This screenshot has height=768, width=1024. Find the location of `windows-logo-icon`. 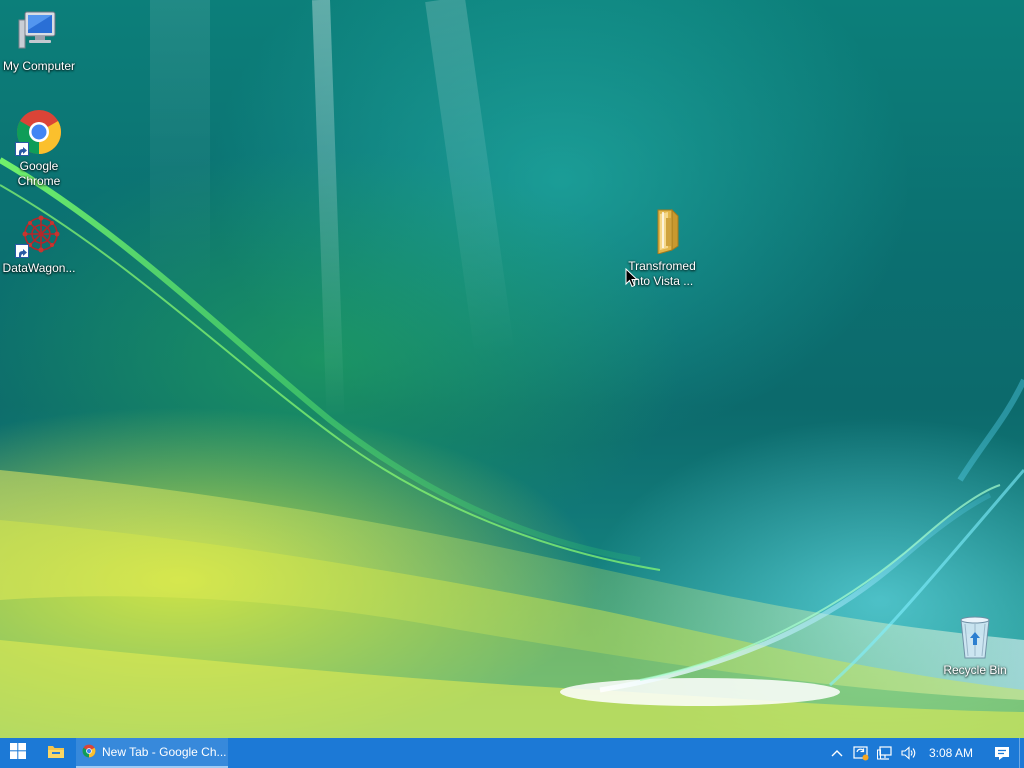

windows-logo-icon is located at coordinates (18, 753).